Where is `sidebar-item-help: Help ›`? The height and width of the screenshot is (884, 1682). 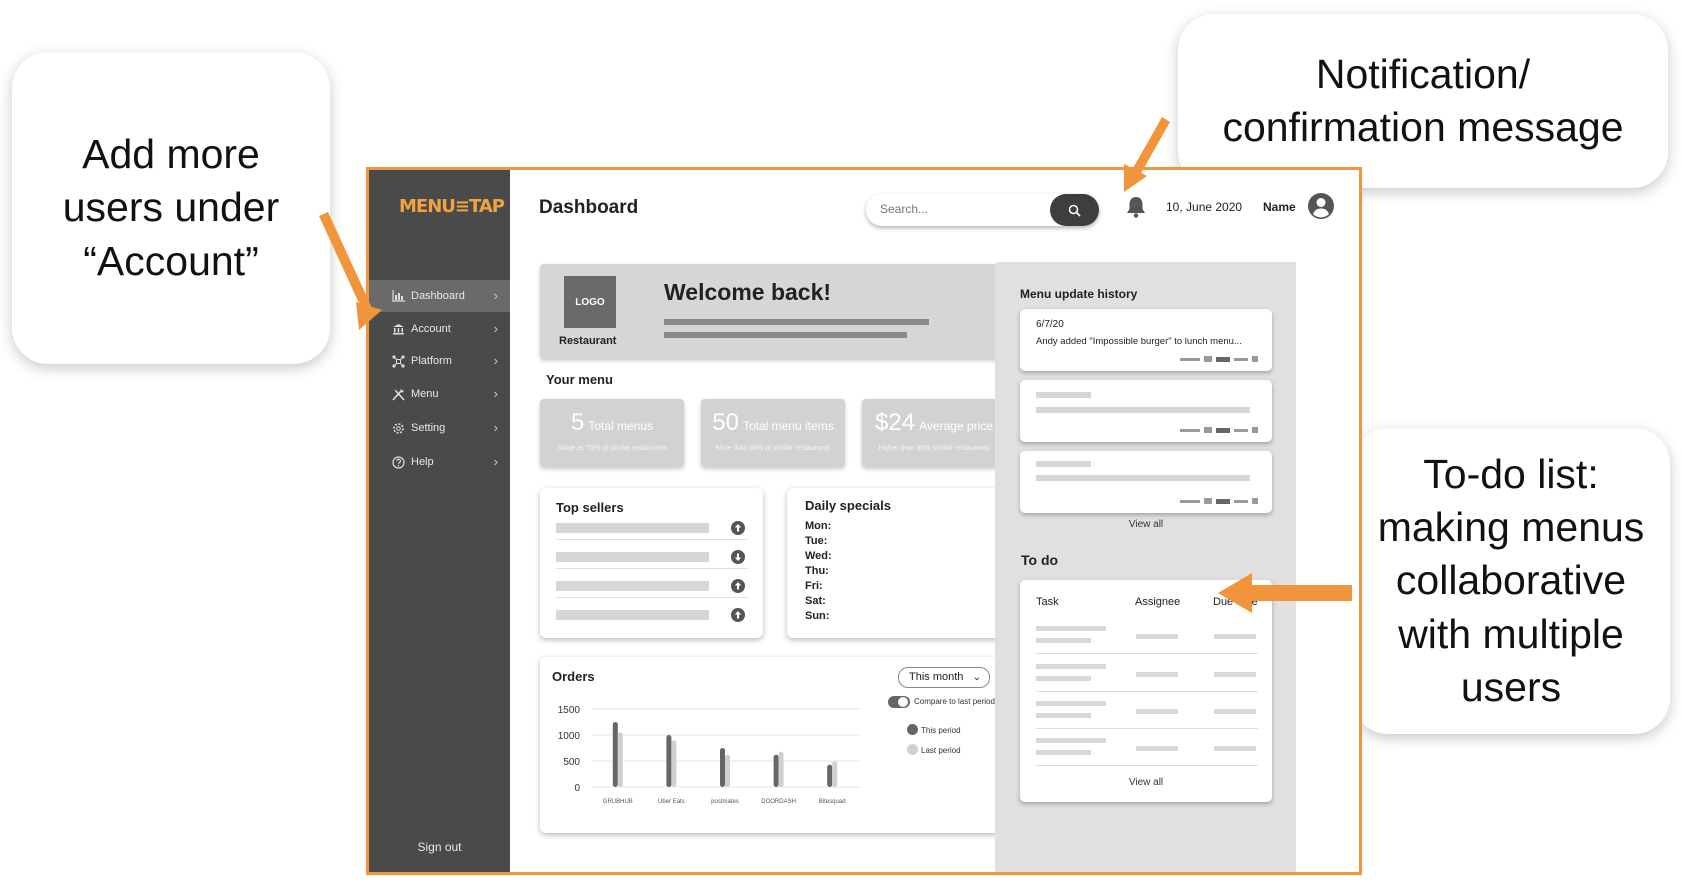 sidebar-item-help: Help › is located at coordinates (439, 462).